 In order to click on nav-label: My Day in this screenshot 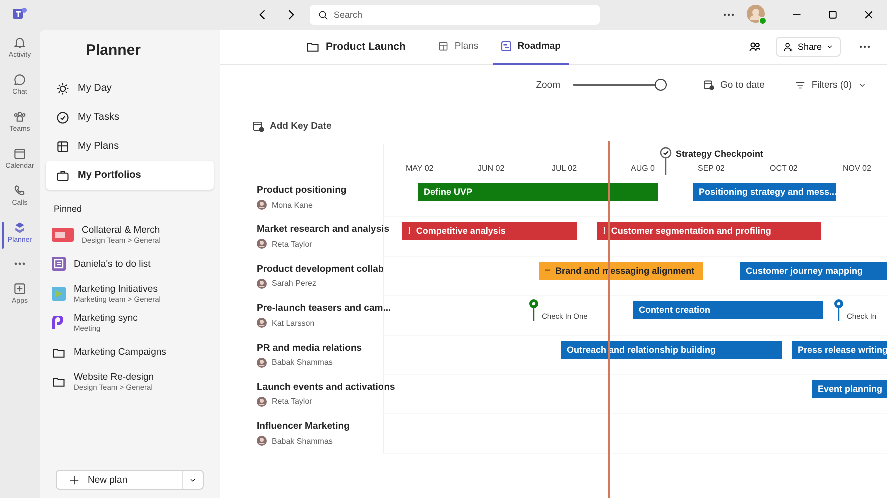, I will do `click(95, 88)`.